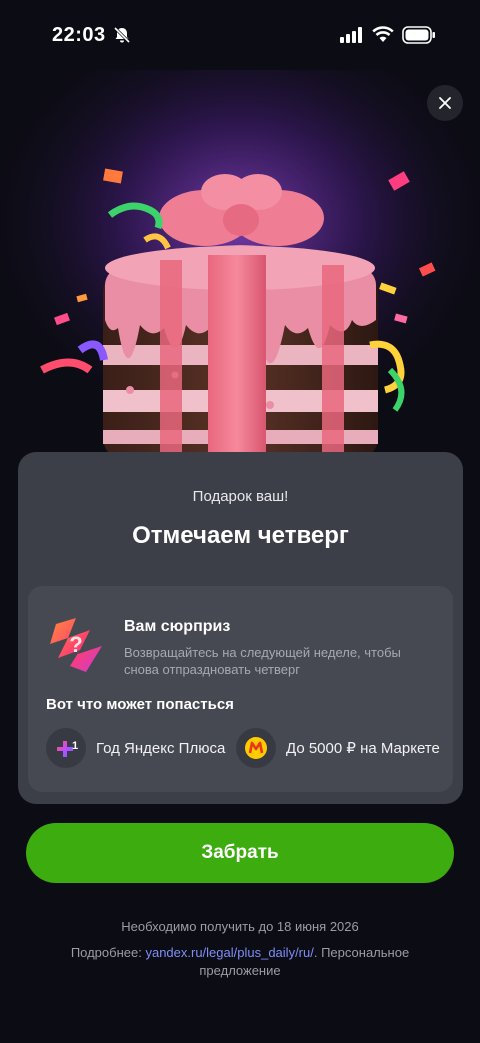 The width and height of the screenshot is (480, 1043). Describe the element at coordinates (363, 748) in the screenshot. I see `reward-label: До 5000 ₽ на Маркете` at that location.